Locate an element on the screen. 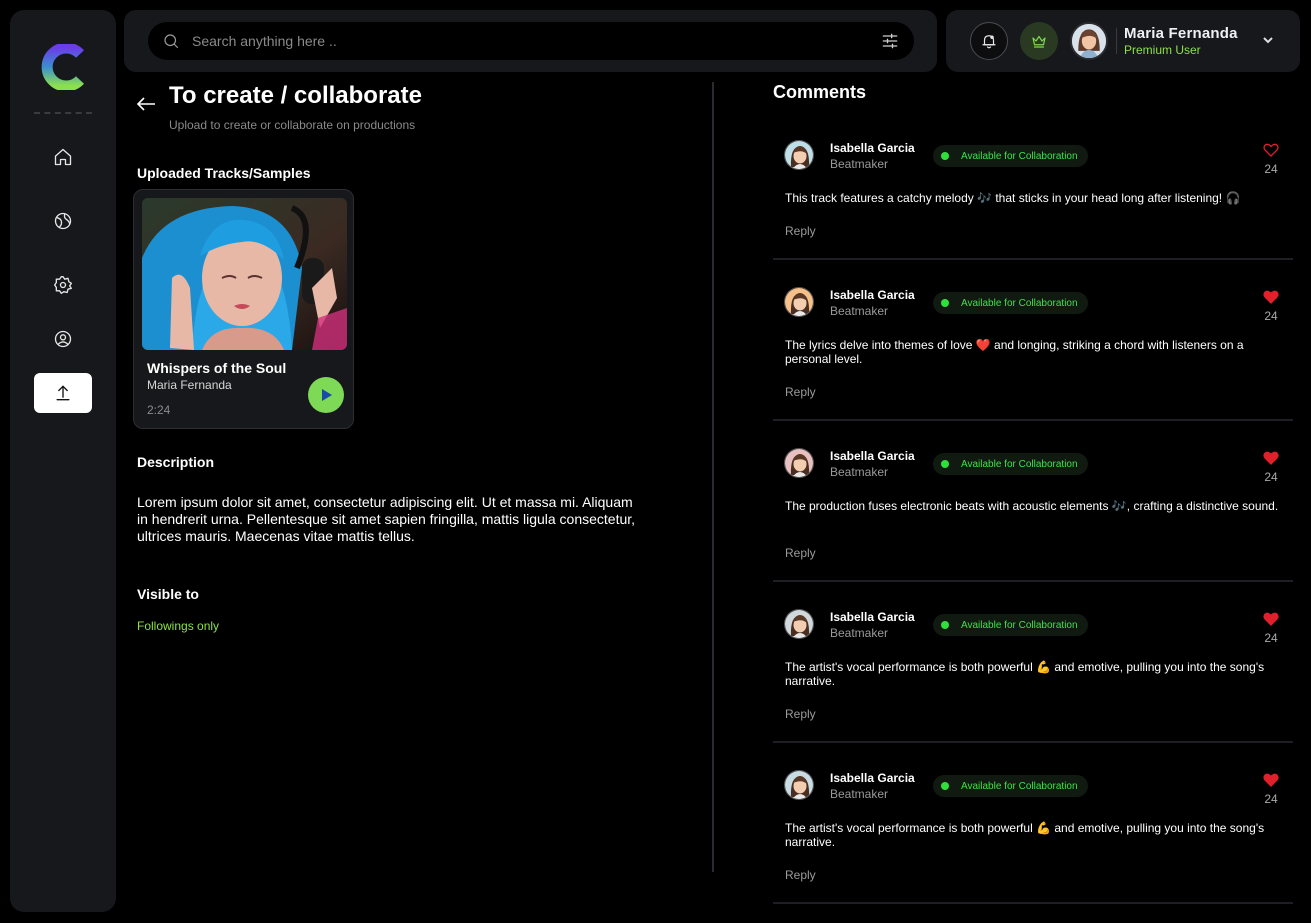  search-input is located at coordinates (536, 41).